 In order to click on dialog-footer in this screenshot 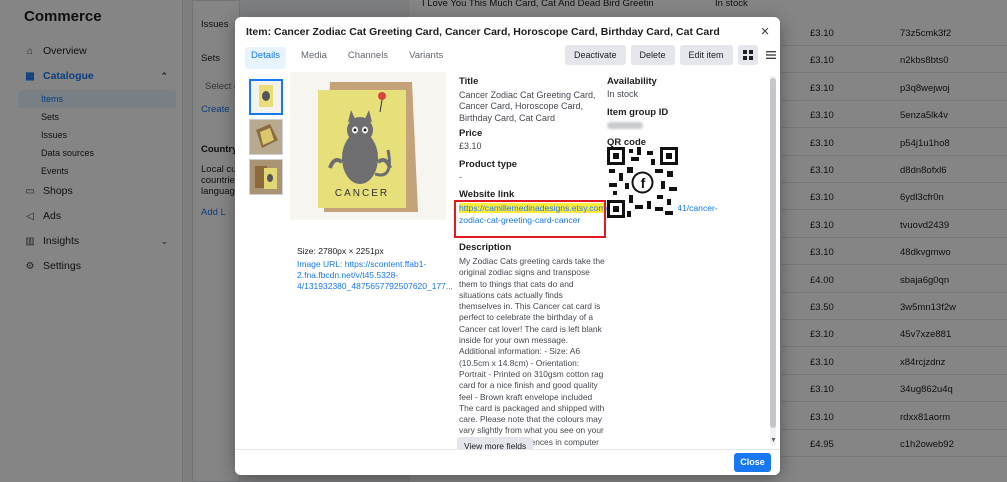, I will do `click(507, 462)`.